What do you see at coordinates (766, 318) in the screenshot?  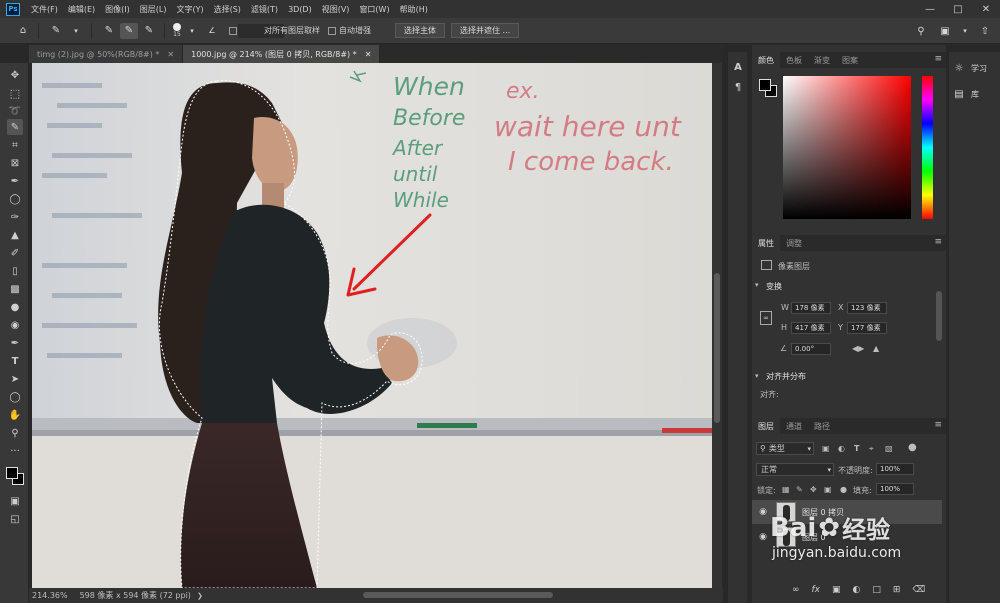 I see `link-dimensions-icon: ∞` at bounding box center [766, 318].